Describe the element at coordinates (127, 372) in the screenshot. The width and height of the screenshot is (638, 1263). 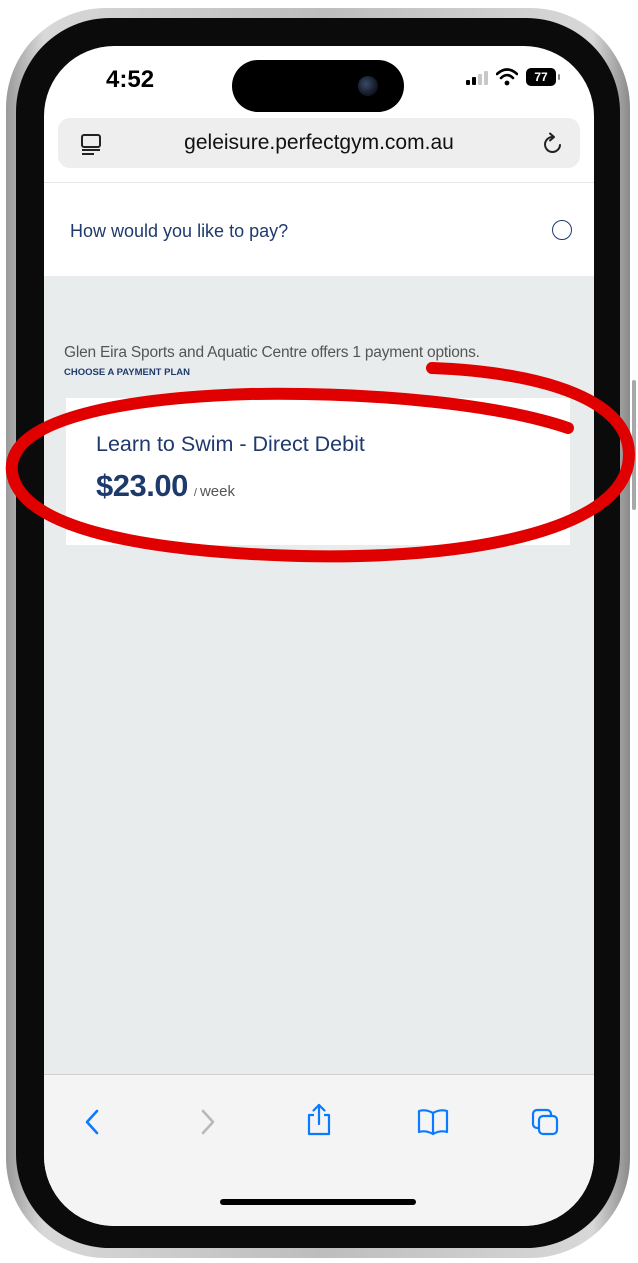
I see `choose-plan-label: CHOOSE A PAYMENT PLAN` at that location.